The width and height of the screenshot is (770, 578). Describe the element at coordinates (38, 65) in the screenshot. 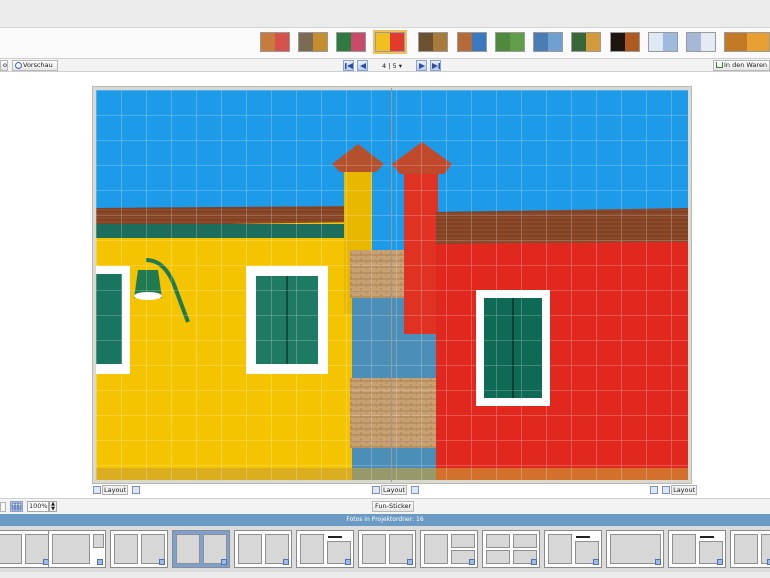

I see `preview-label: Vorschau` at that location.